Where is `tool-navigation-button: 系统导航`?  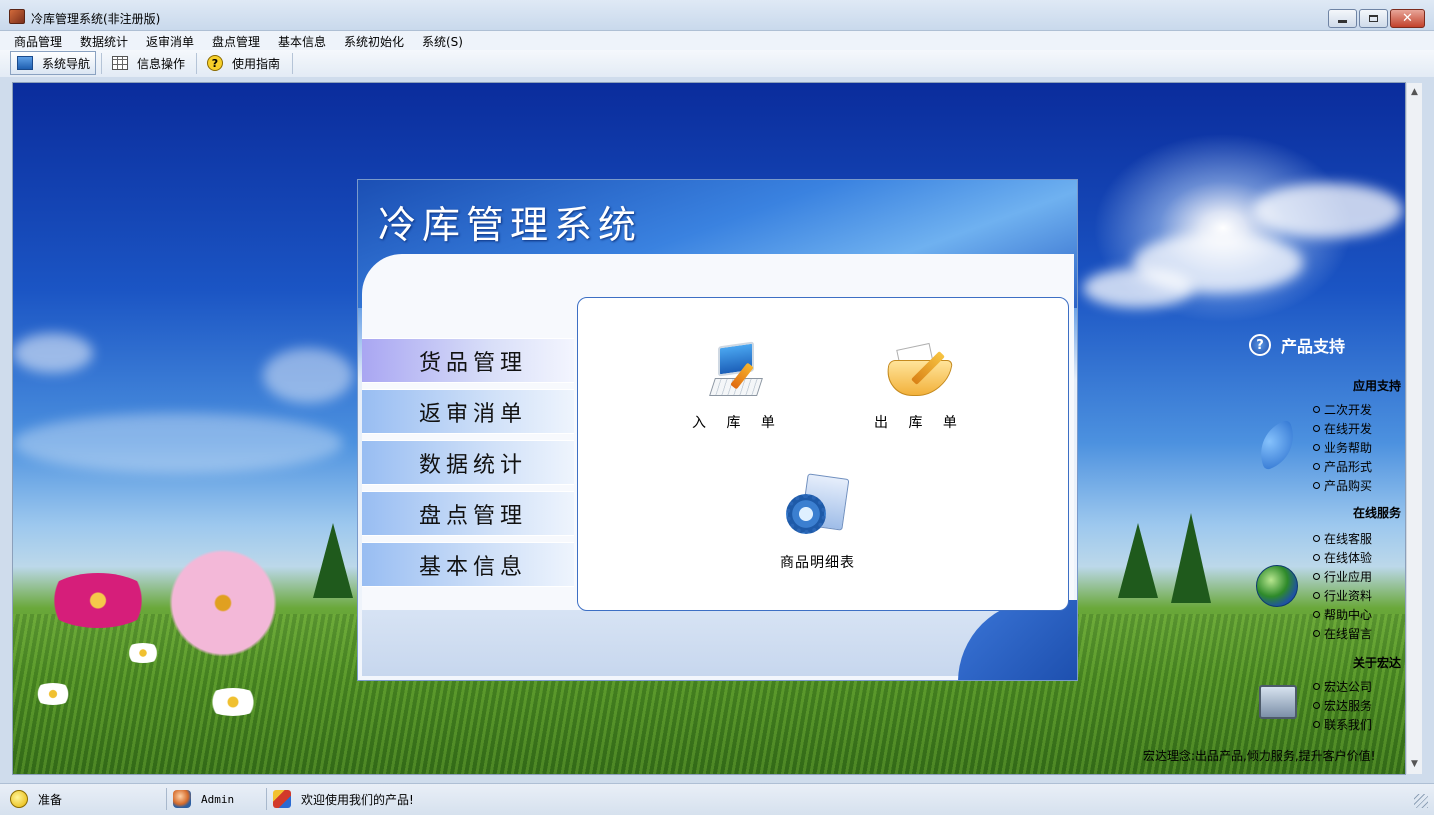 tool-navigation-button: 系统导航 is located at coordinates (53, 63).